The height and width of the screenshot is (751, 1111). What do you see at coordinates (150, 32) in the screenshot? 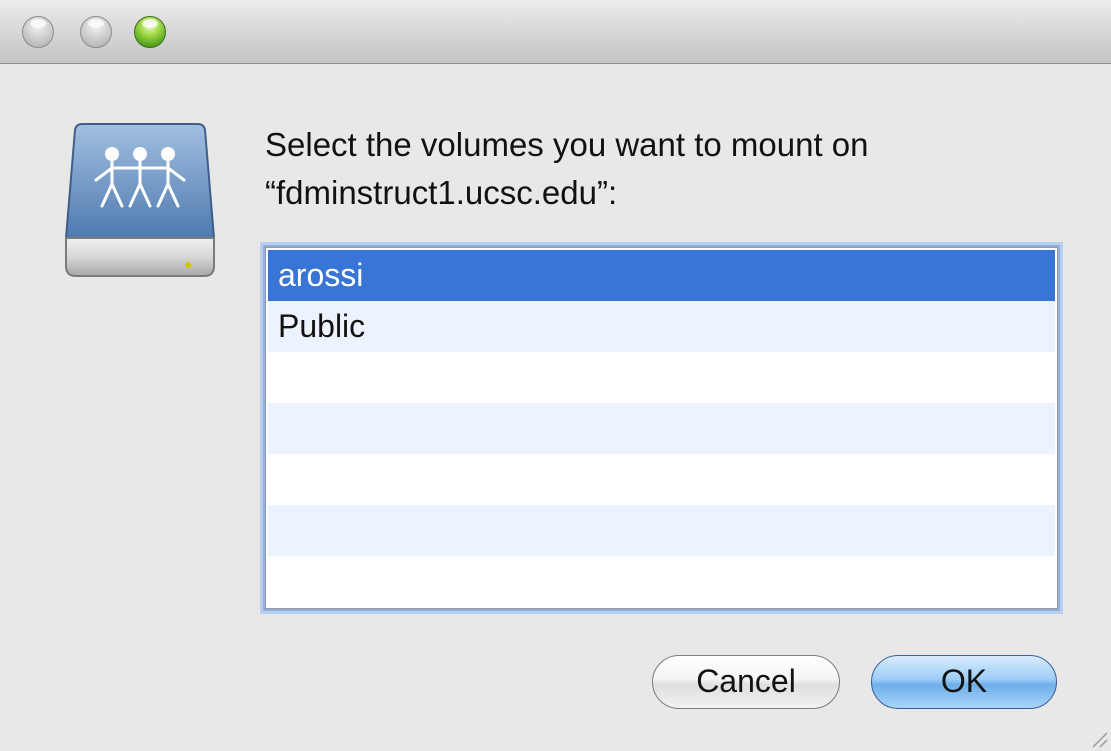
I see `zoom-window-button` at bounding box center [150, 32].